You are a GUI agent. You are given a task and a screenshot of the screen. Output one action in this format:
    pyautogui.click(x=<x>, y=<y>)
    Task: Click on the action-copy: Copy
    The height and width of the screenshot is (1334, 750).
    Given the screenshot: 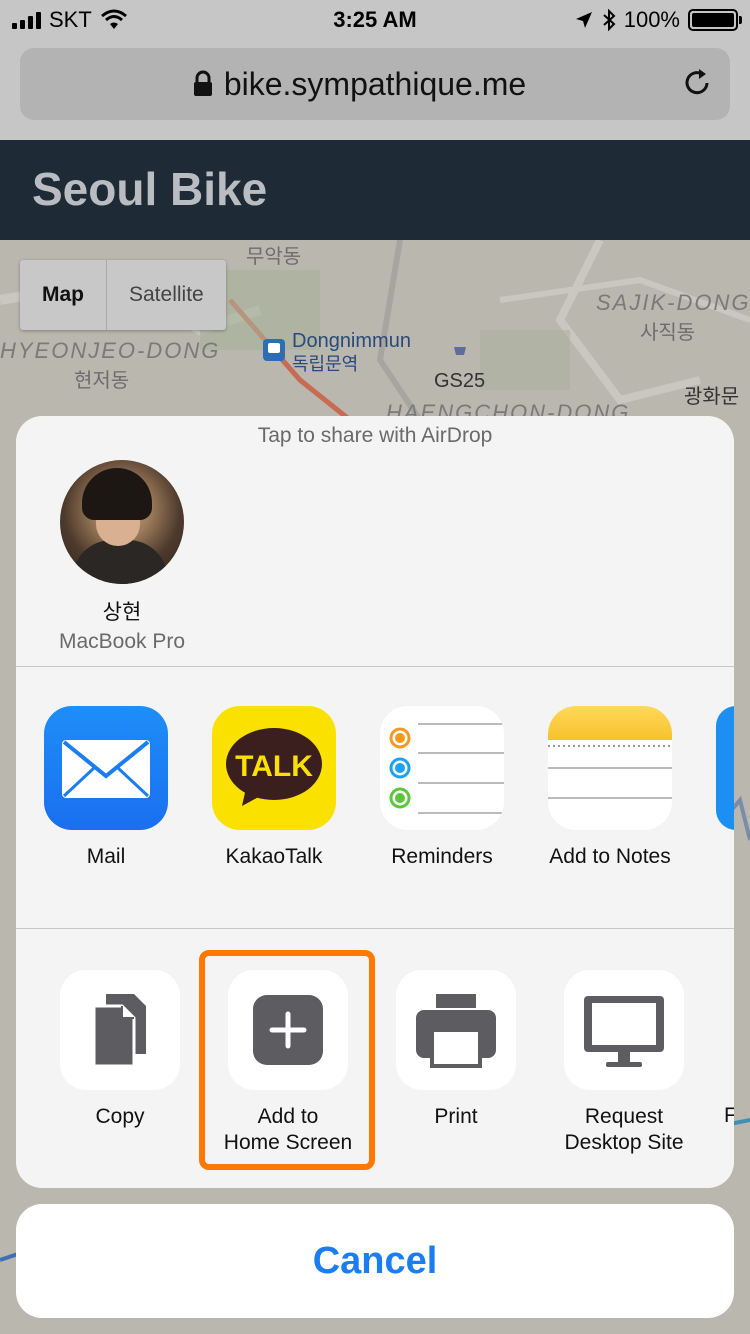 What is the action you would take?
    pyautogui.click(x=120, y=1050)
    